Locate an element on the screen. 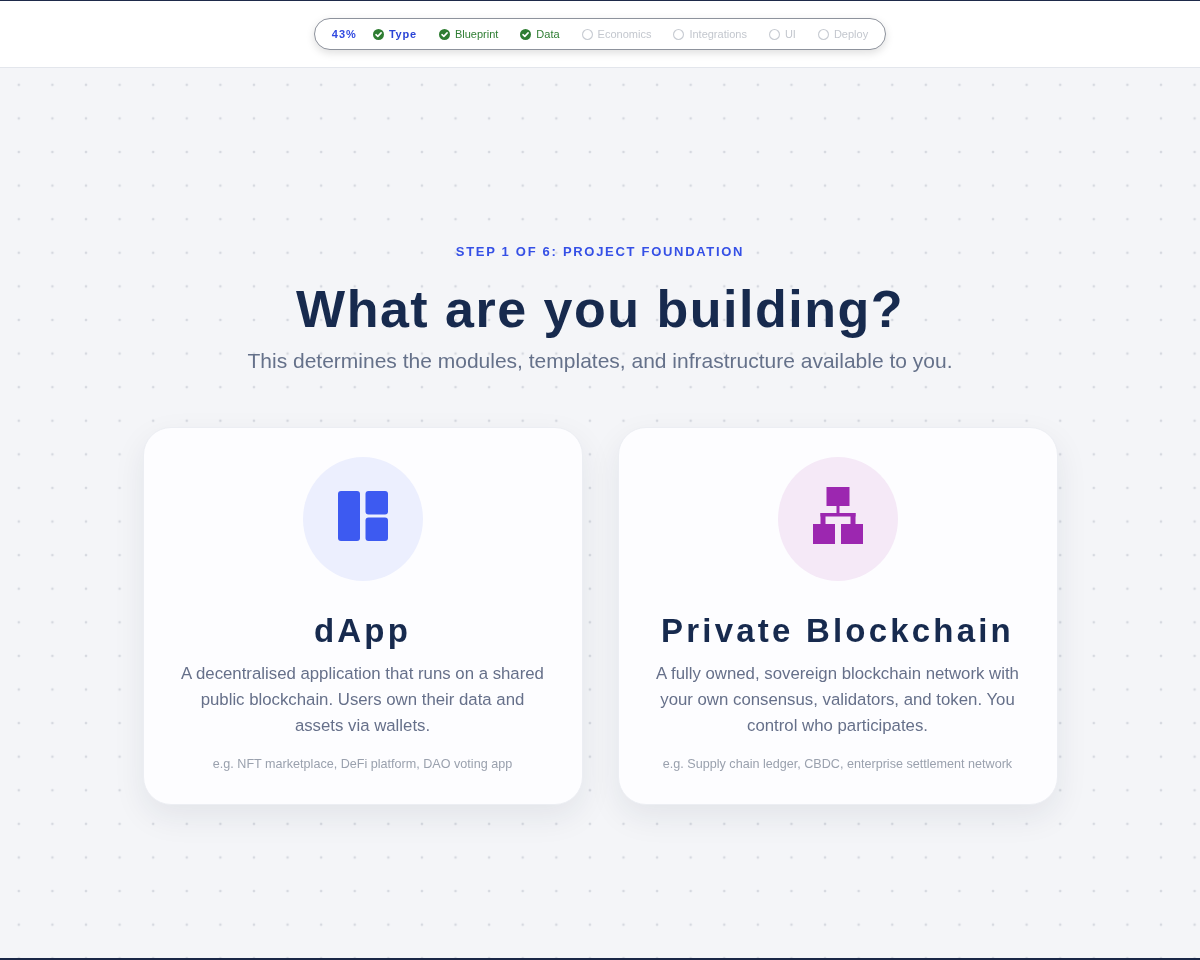 The height and width of the screenshot is (960, 1200). option-title: Private Blockchain is located at coordinates (837, 631).